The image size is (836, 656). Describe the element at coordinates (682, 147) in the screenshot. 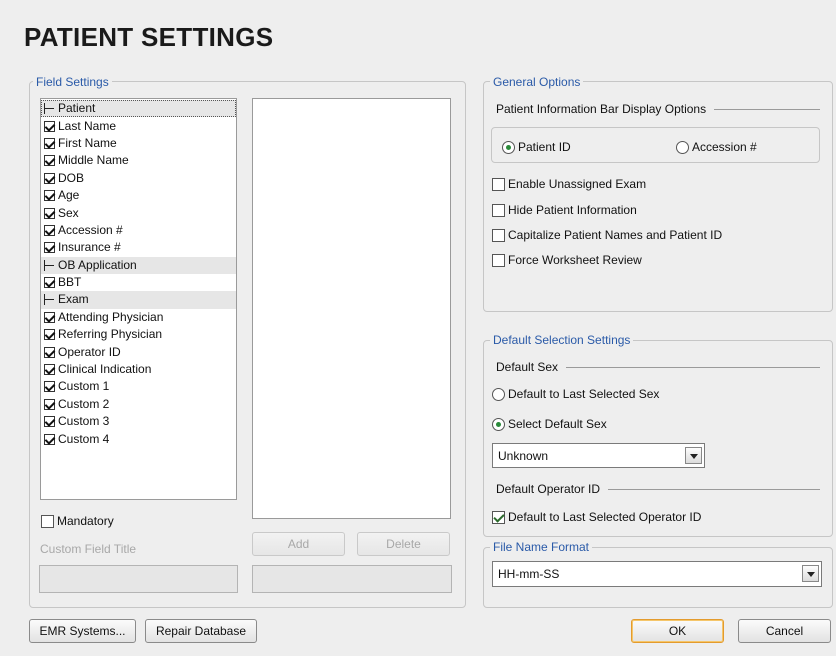

I see `radio-accession-dot` at that location.